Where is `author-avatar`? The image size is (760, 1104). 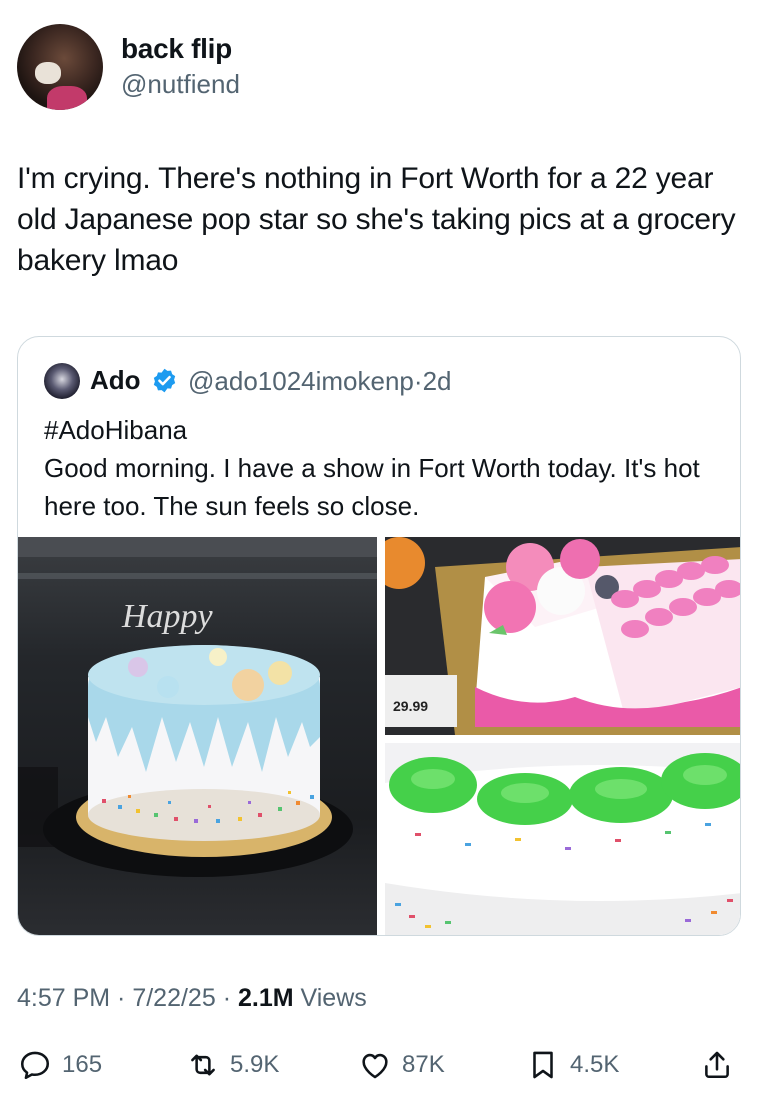
author-avatar is located at coordinates (60, 67).